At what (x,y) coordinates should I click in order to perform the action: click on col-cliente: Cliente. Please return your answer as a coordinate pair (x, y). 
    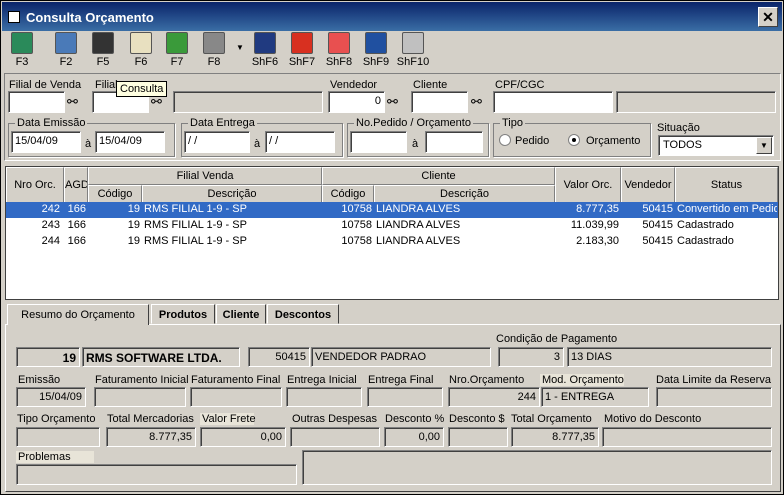
    Looking at the image, I should click on (438, 176).